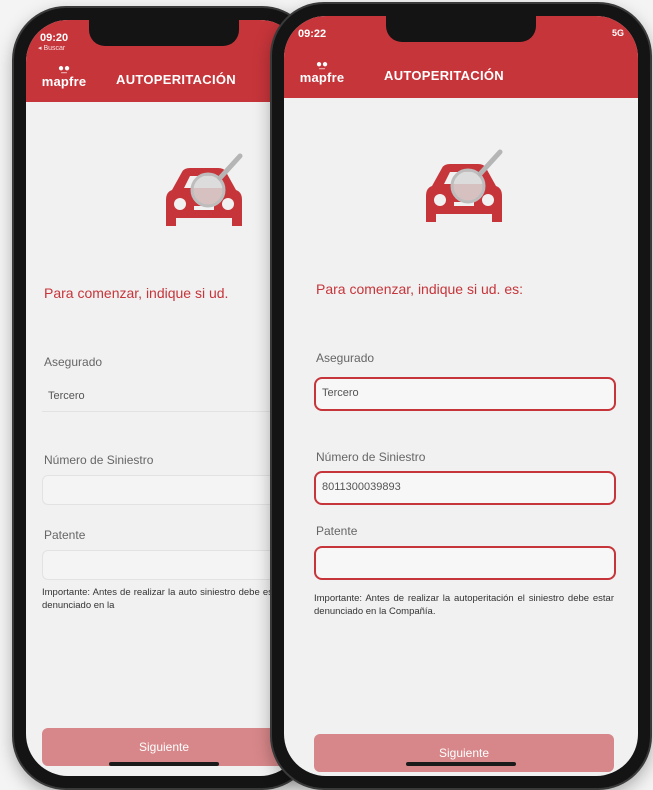  Describe the element at coordinates (162, 490) in the screenshot. I see `claim-number-input` at that location.